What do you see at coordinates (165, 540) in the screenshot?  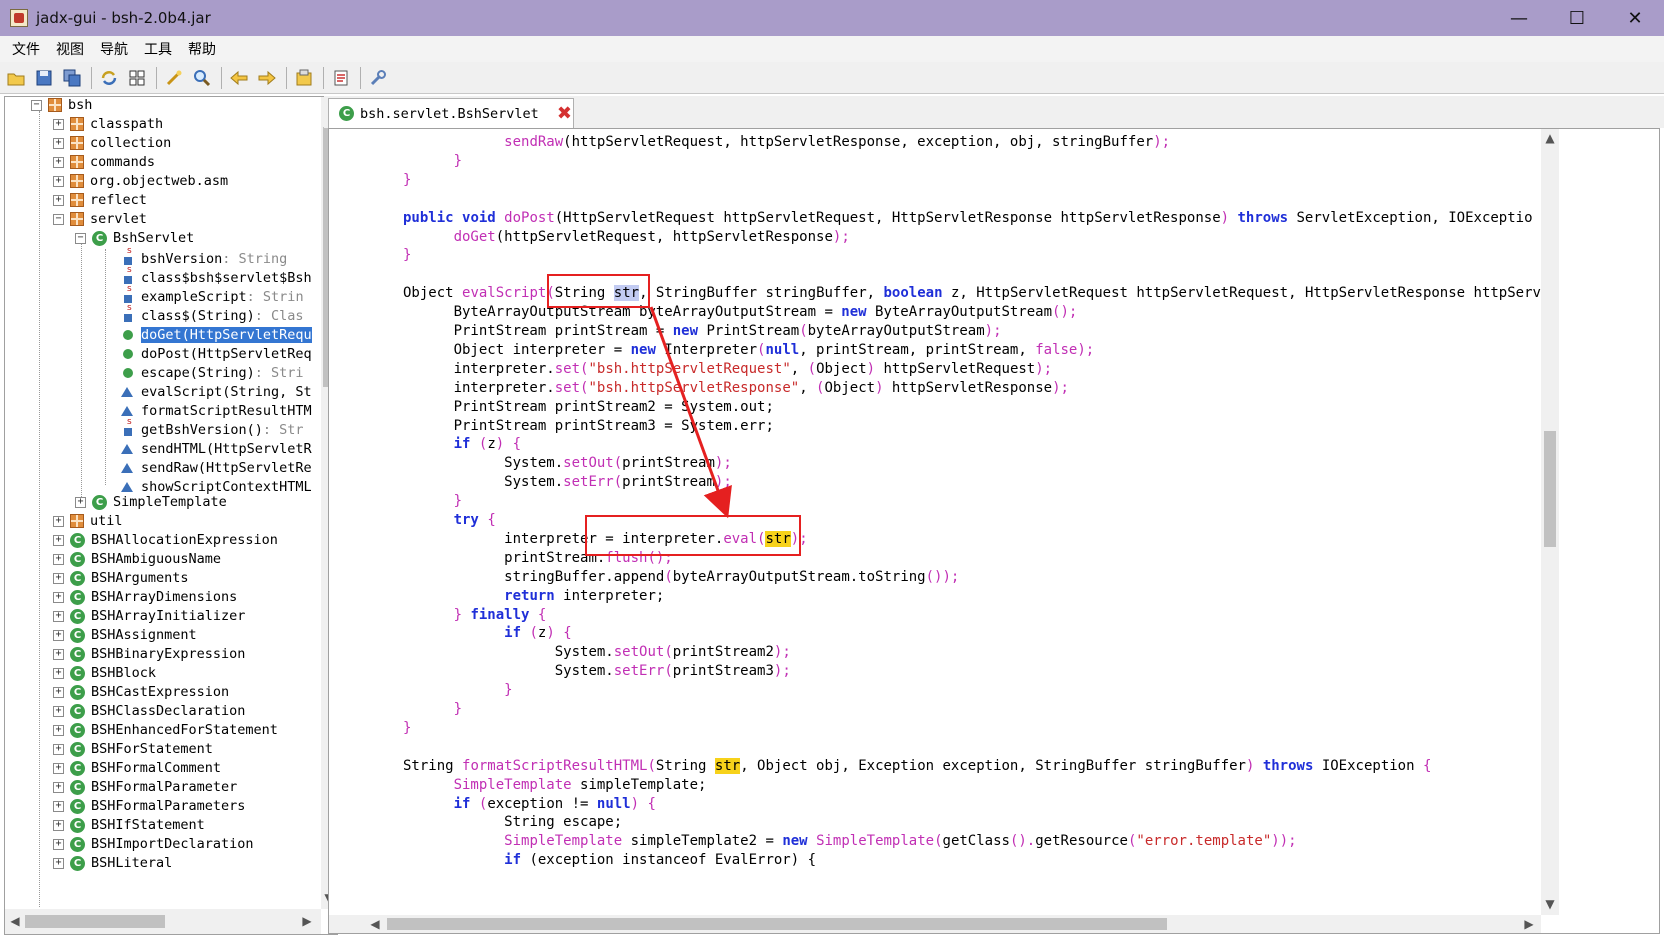 I see `tree-row-class: + C BSHAllocationExpression` at bounding box center [165, 540].